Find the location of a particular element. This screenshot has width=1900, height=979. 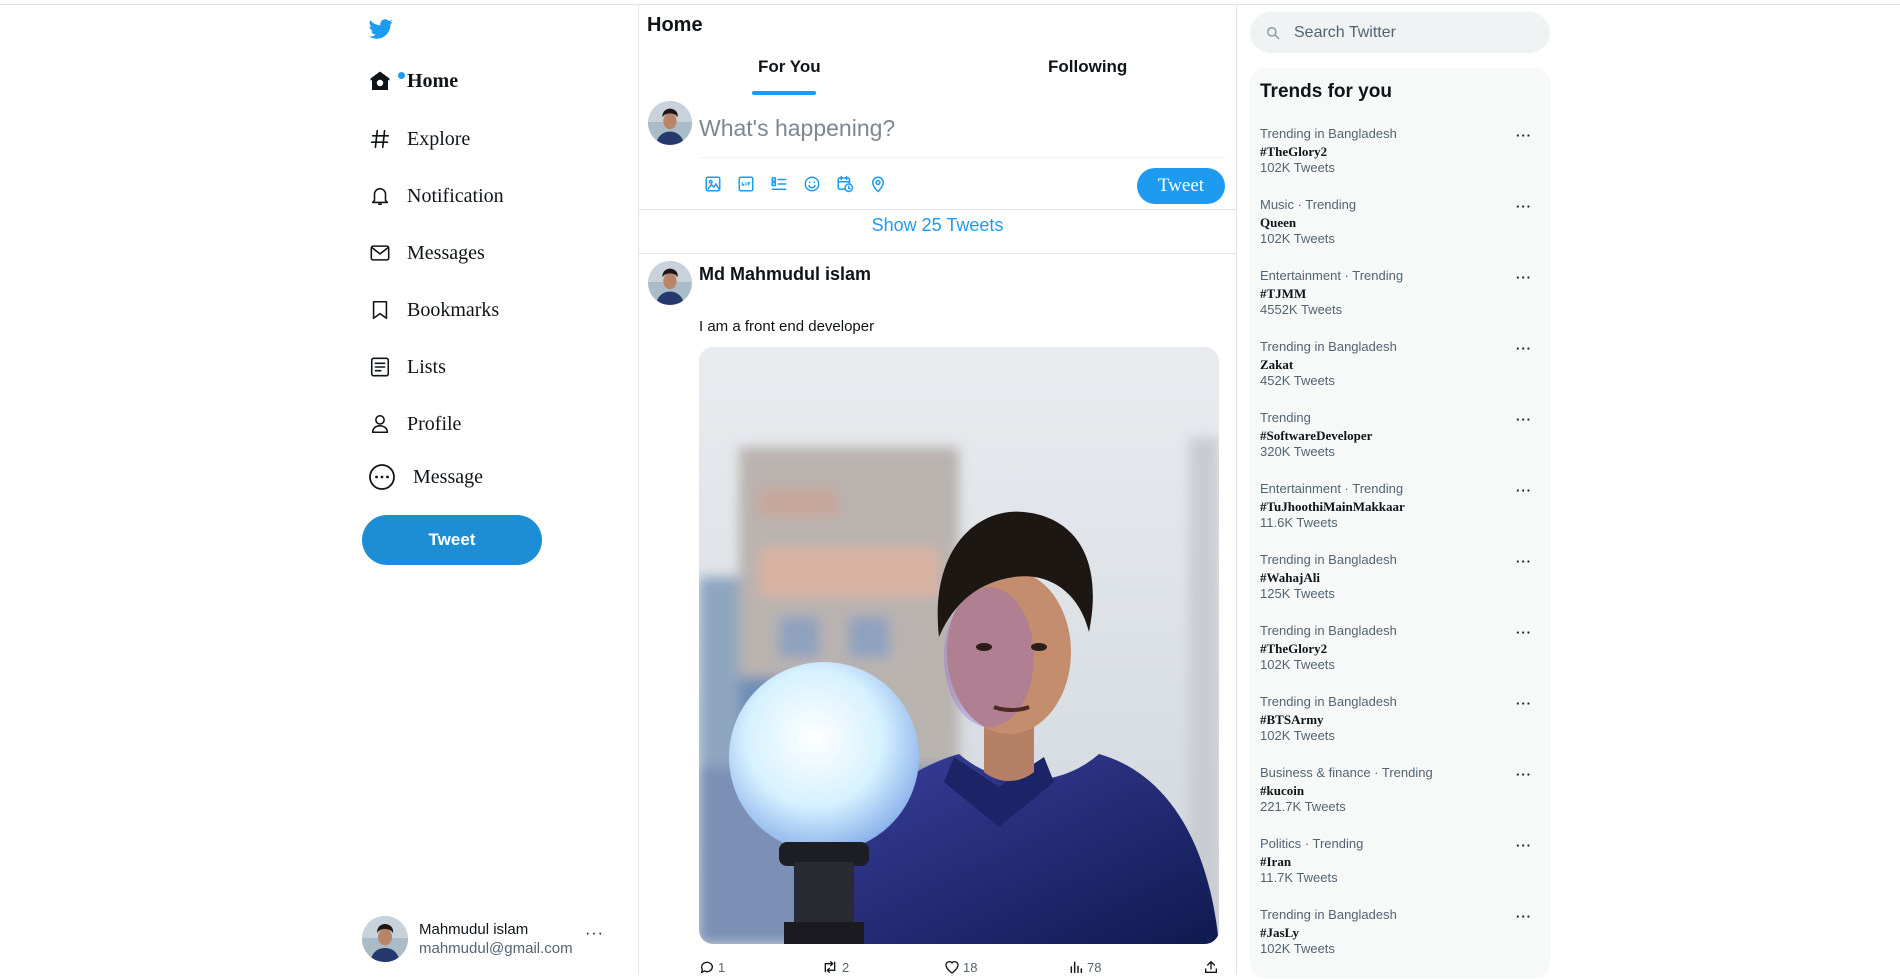

trend-count: 4552K Tweets is located at coordinates (1301, 309).